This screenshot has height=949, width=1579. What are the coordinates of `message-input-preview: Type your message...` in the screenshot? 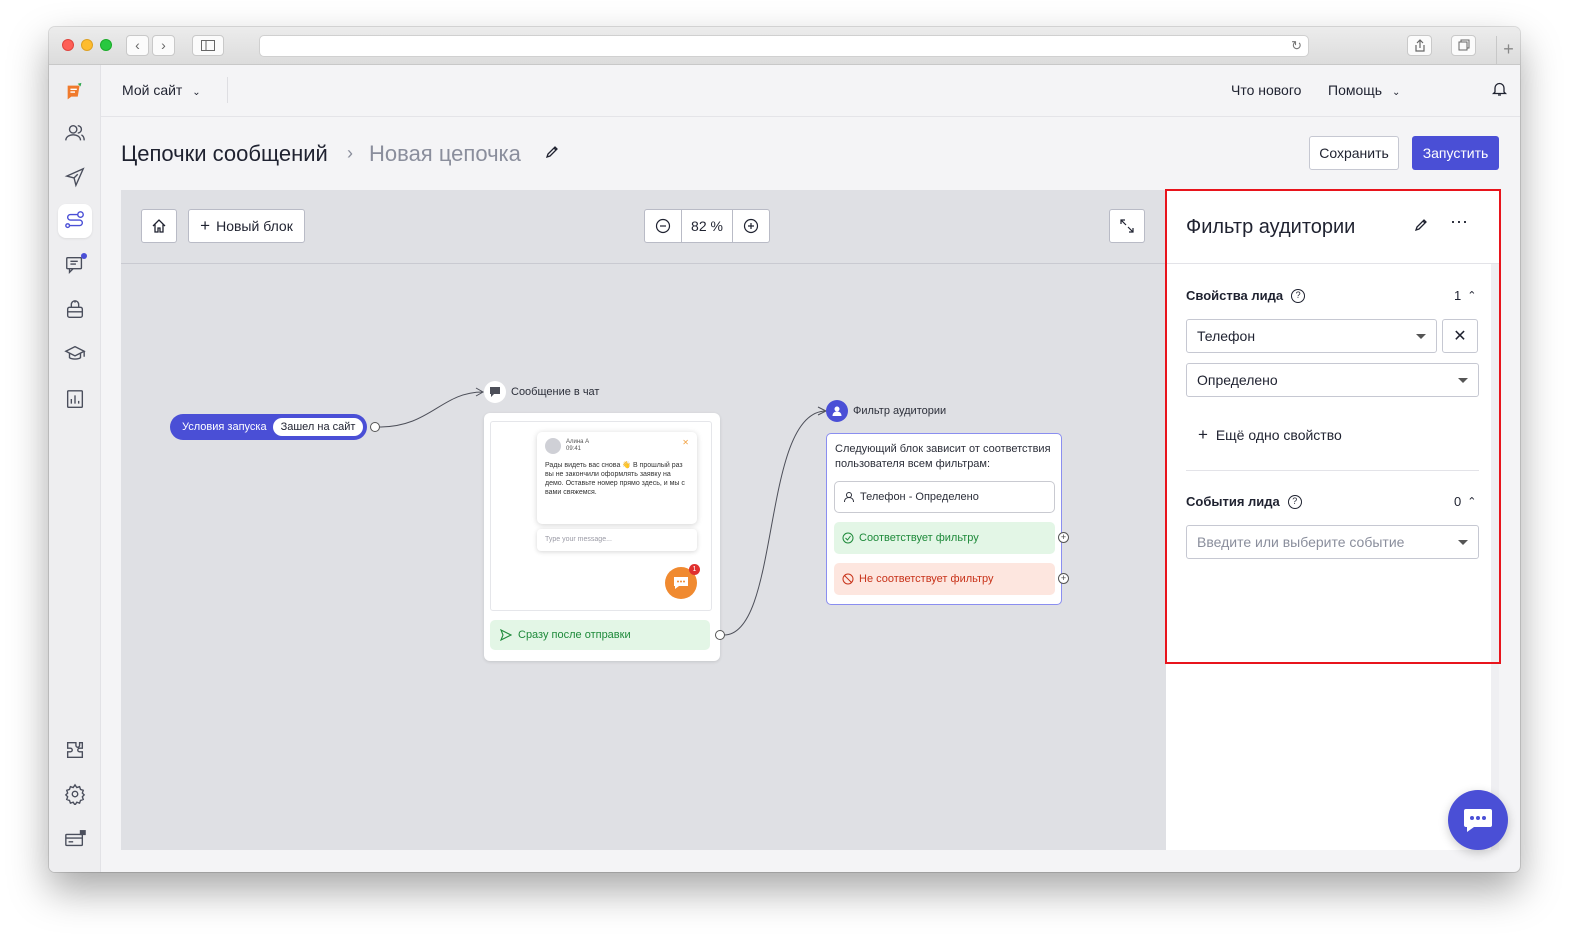 It's located at (617, 540).